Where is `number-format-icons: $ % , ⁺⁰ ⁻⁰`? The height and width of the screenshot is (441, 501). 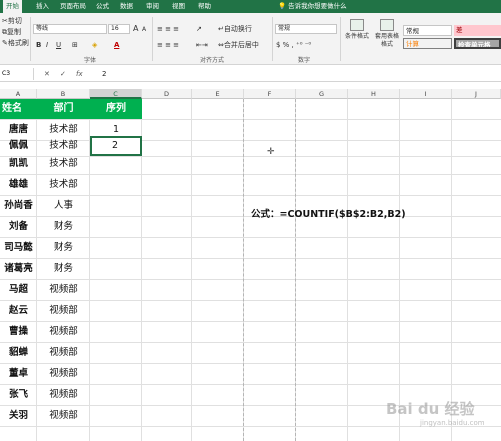
number-format-icons: $ % , ⁺⁰ ⁻⁰ is located at coordinates (293, 45).